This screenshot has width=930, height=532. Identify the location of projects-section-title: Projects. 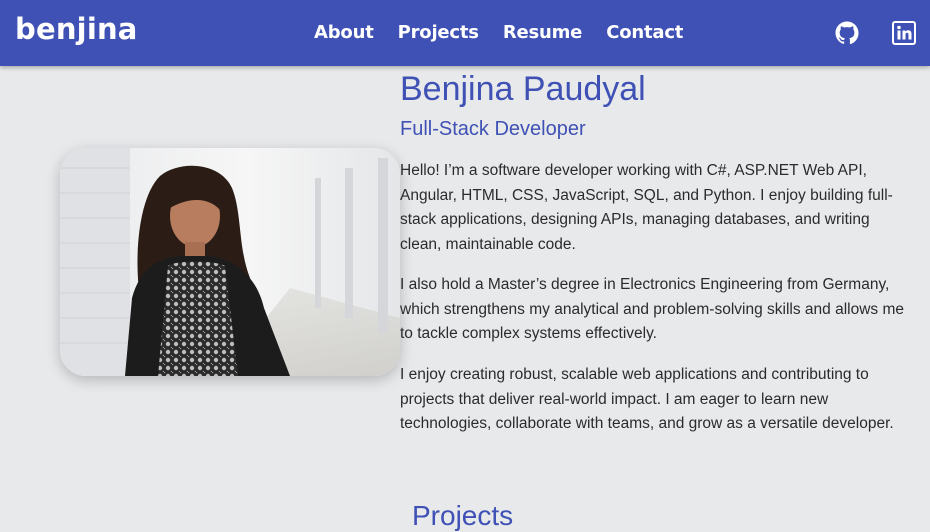
(463, 515).